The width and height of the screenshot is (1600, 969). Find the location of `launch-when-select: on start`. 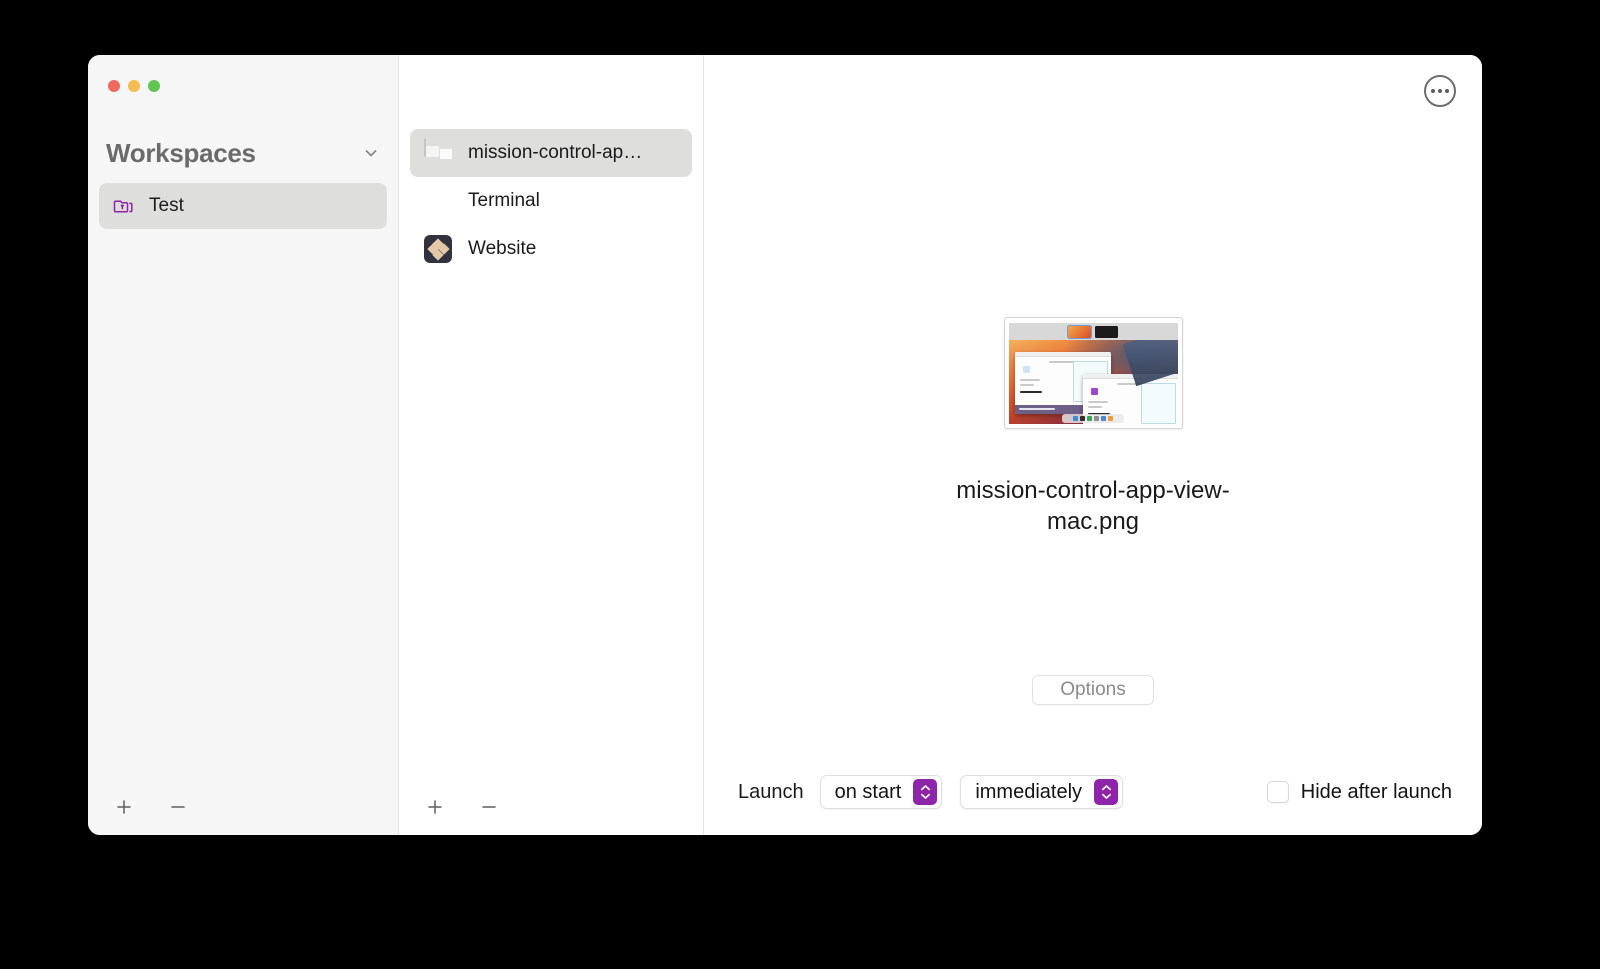

launch-when-select: on start is located at coordinates (881, 792).